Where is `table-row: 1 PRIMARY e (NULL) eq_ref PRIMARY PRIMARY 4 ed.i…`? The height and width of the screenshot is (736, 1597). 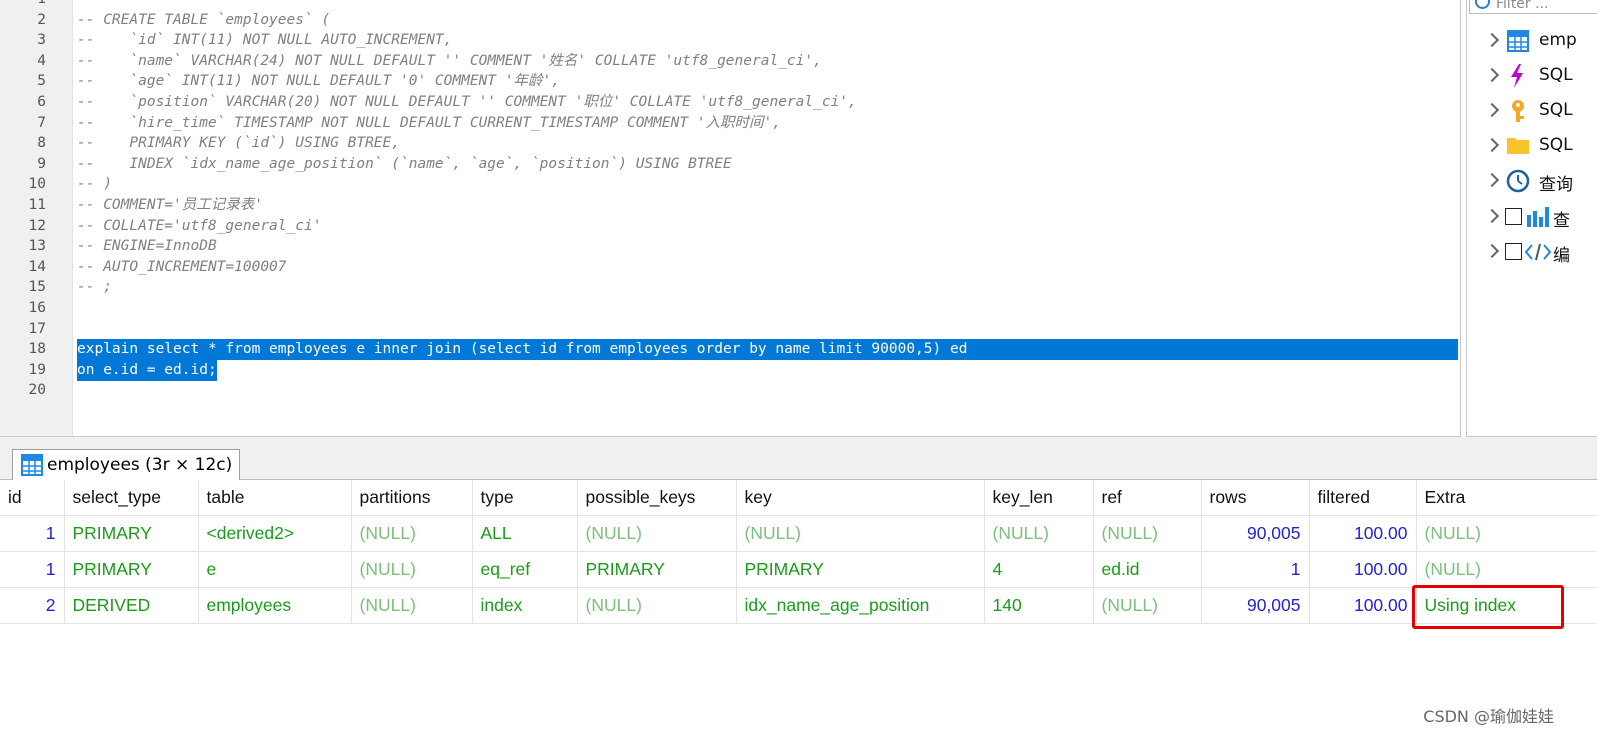
table-row: 1 PRIMARY e (NULL) eq_ref PRIMARY PRIMARY 4 ed.i… is located at coordinates (798, 569).